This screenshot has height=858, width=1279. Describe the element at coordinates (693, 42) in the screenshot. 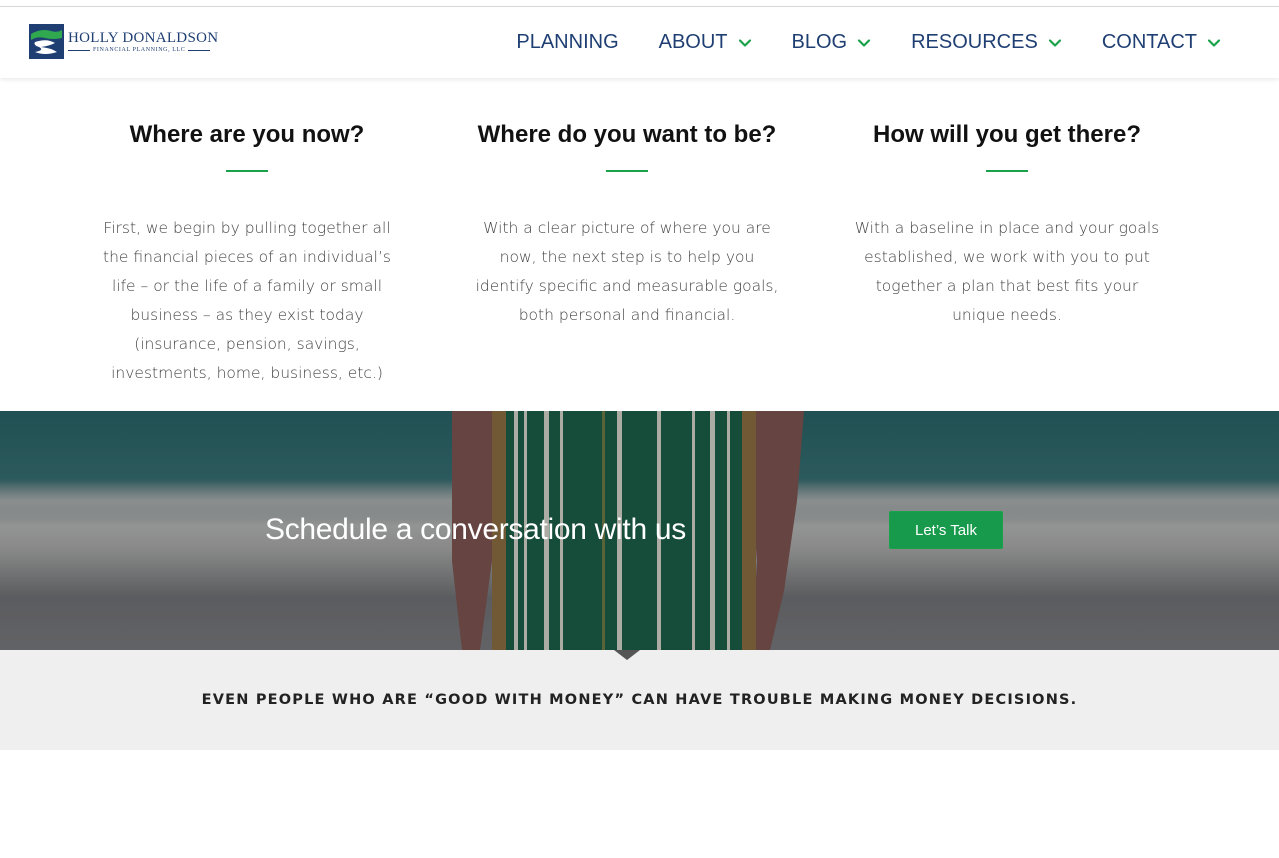

I see `nav-label-about: ABOUT` at that location.